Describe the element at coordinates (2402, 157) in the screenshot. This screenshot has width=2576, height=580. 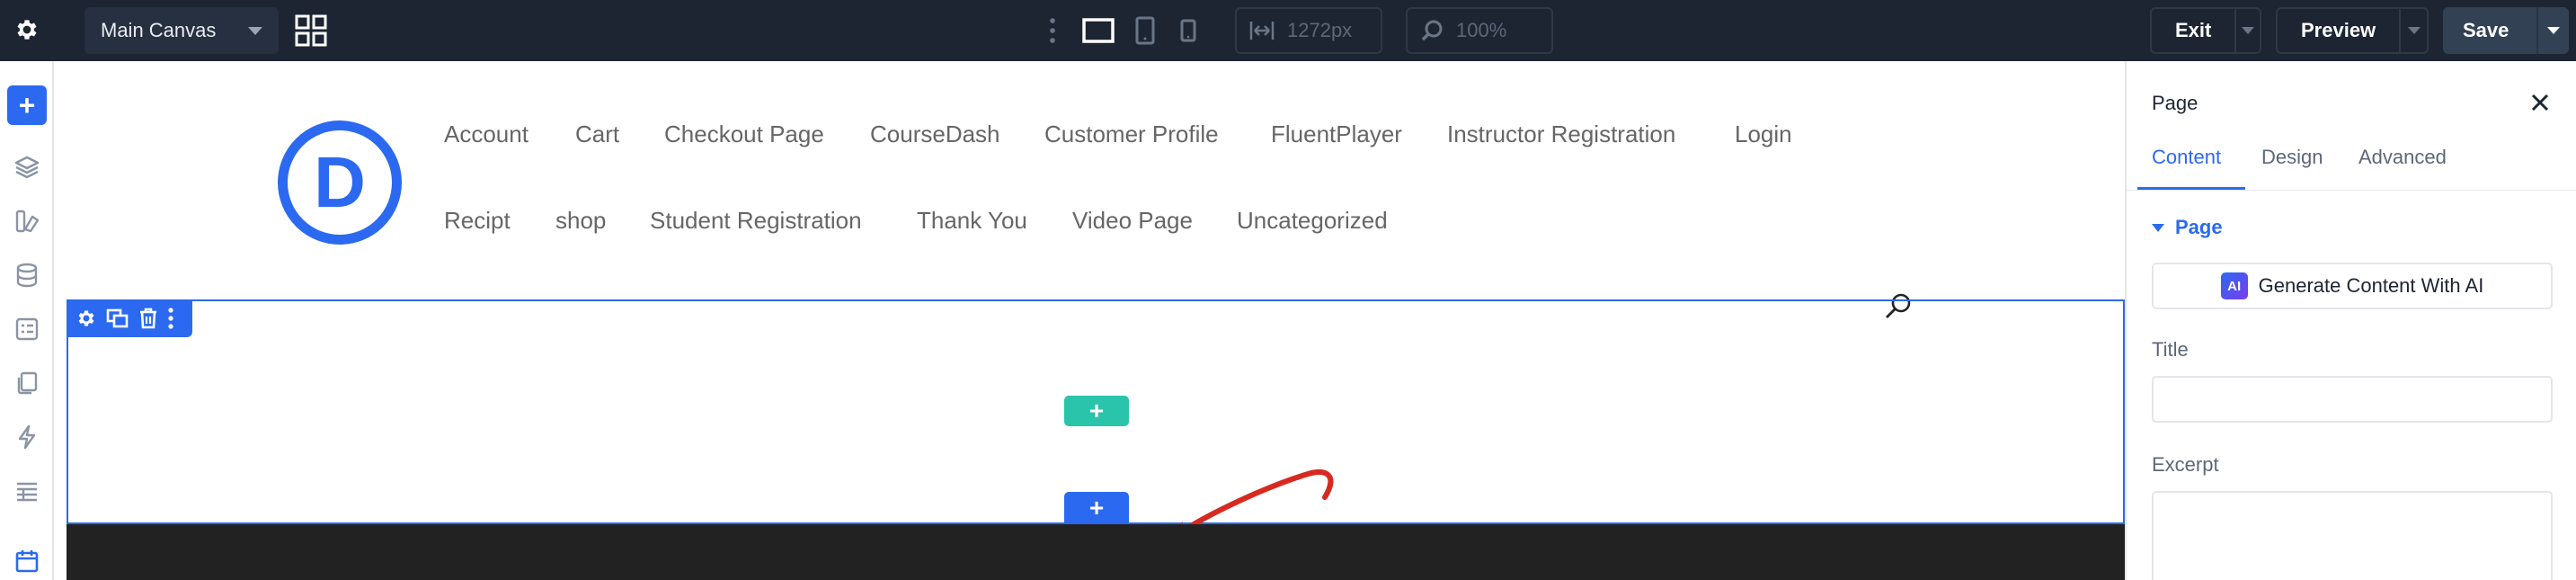
I see `tab-advanced: Advanced` at that location.